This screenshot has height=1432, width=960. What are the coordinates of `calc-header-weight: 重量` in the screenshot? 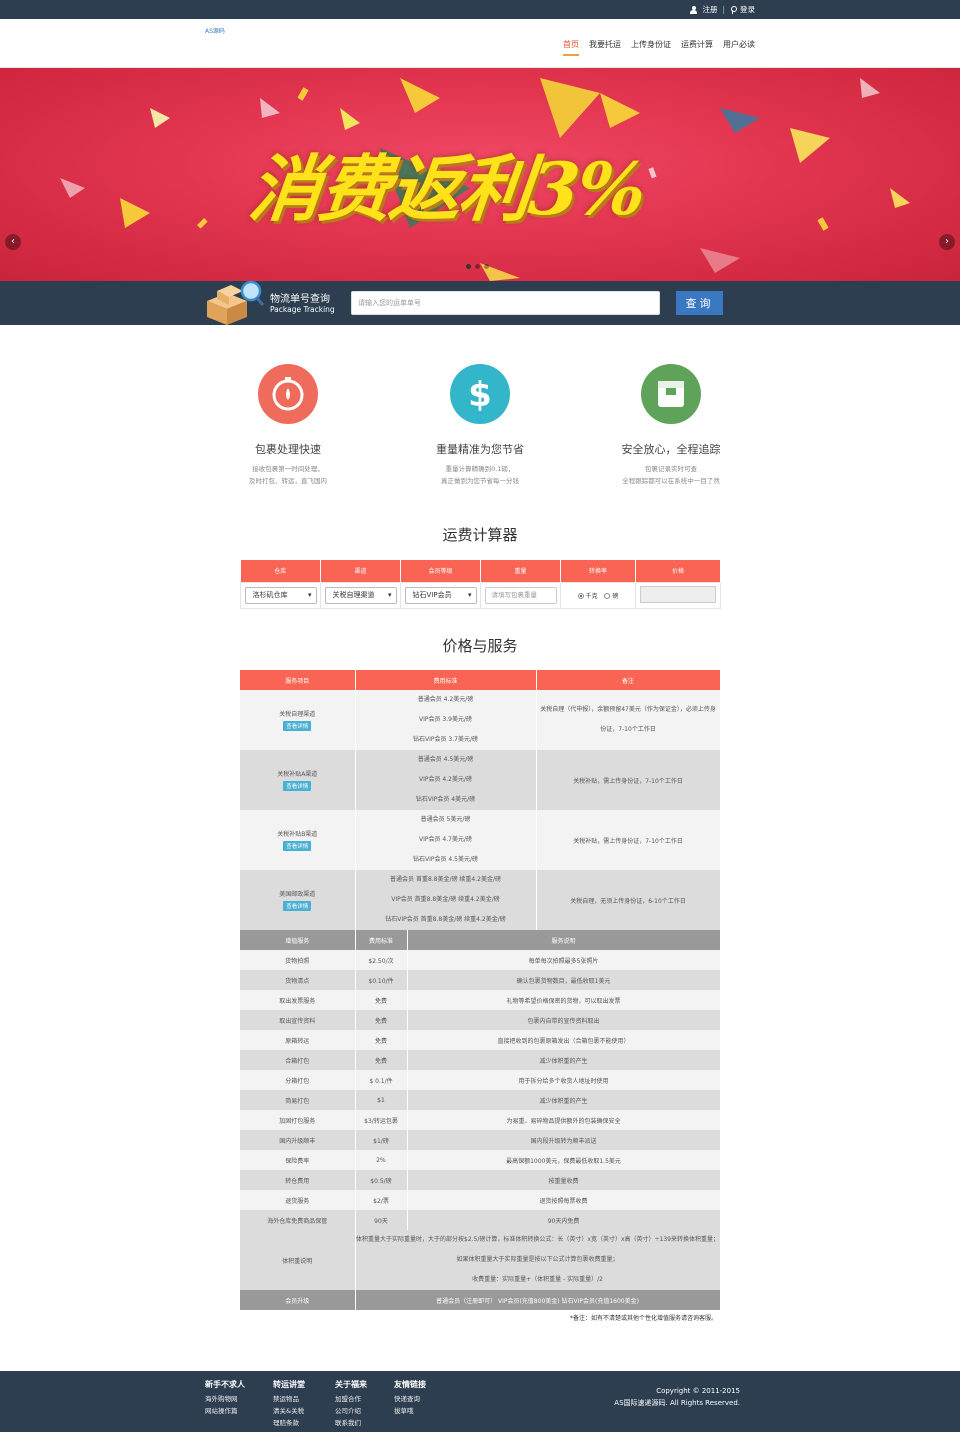 It's located at (520, 571).